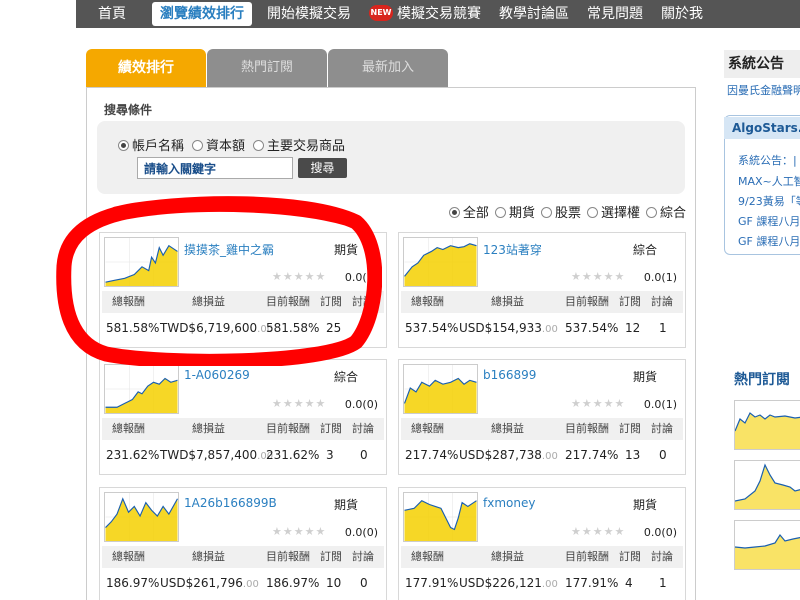 The height and width of the screenshot is (600, 800). What do you see at coordinates (309, 14) in the screenshot?
I see `nav-start-trading: 開始模擬交易` at bounding box center [309, 14].